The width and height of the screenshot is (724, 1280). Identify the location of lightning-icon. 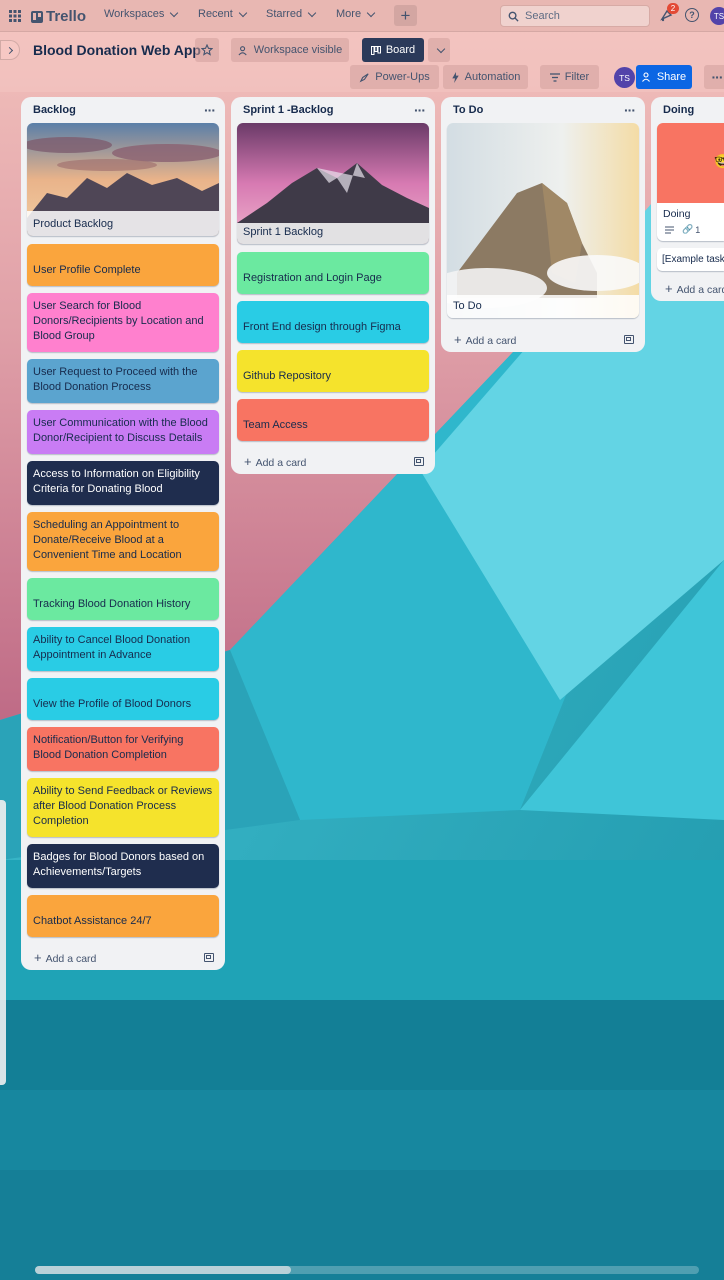
(455, 77).